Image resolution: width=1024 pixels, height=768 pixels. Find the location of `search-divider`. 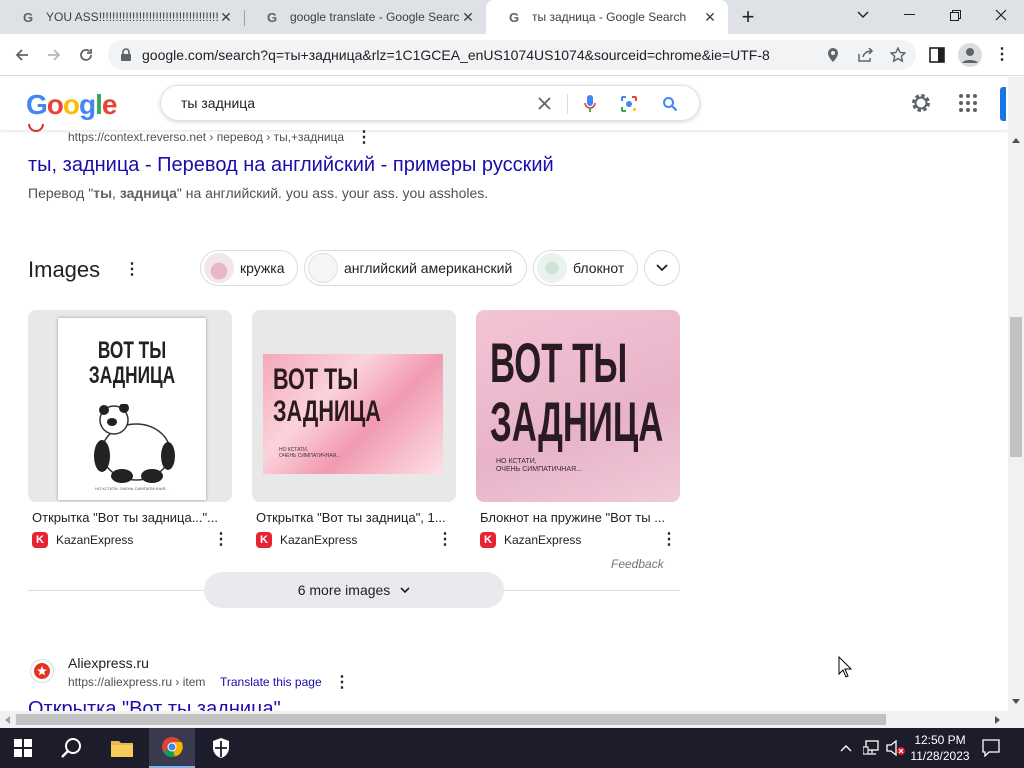

search-divider is located at coordinates (567, 104).